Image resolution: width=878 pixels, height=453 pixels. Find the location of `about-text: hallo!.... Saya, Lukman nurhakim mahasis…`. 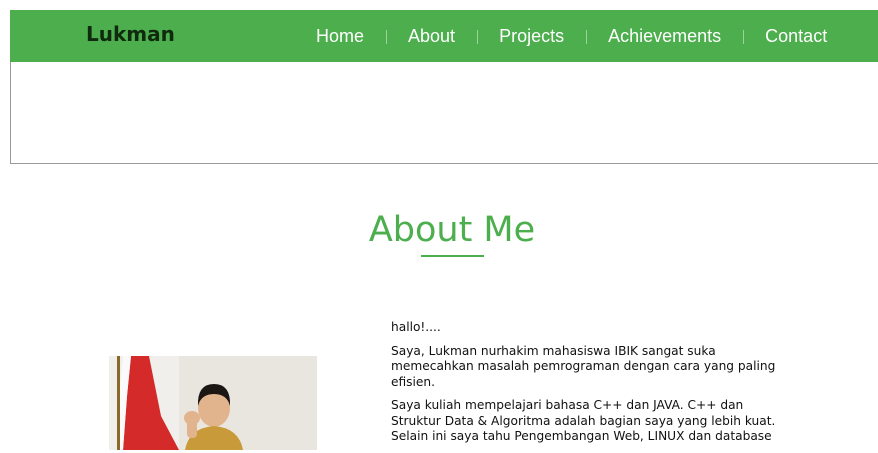

about-text: hallo!.... Saya, Lukman nurhakim mahasis… is located at coordinates (591, 386).